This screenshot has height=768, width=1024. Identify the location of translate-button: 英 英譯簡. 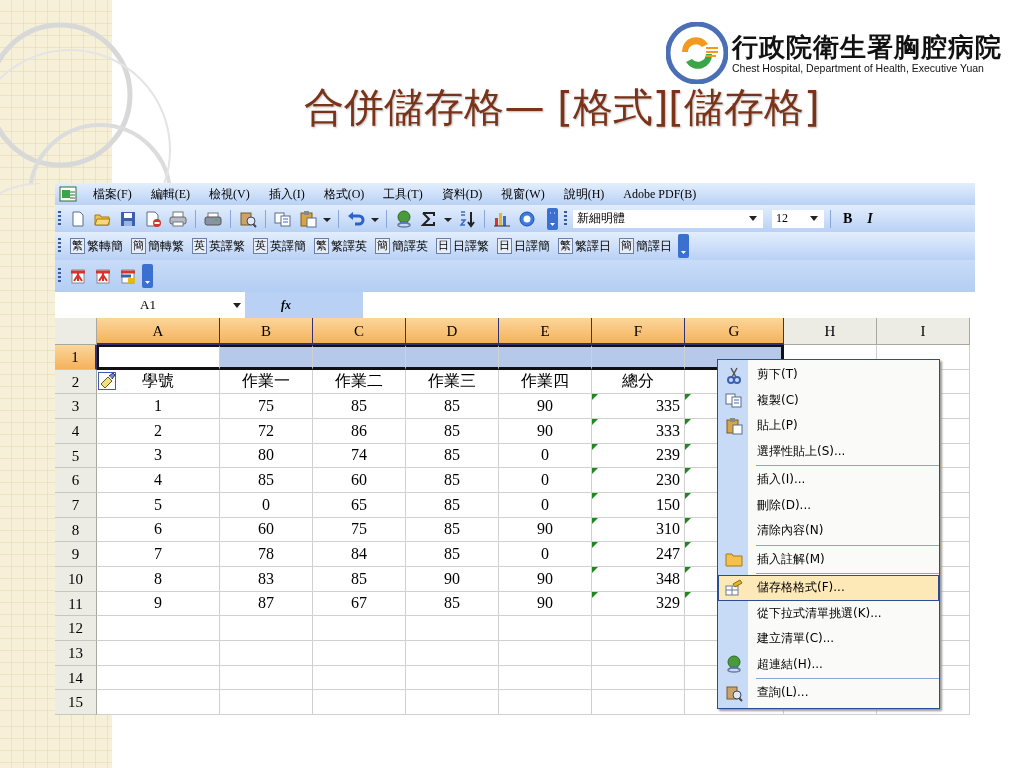
(279, 246).